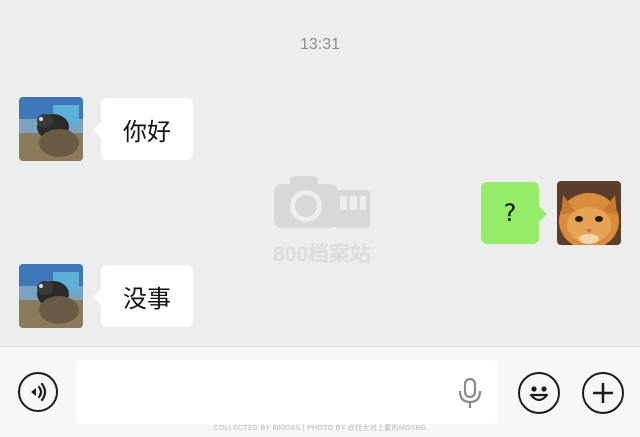 The width and height of the screenshot is (640, 437). Describe the element at coordinates (322, 254) in the screenshot. I see `watermark-text: 800档案站` at that location.